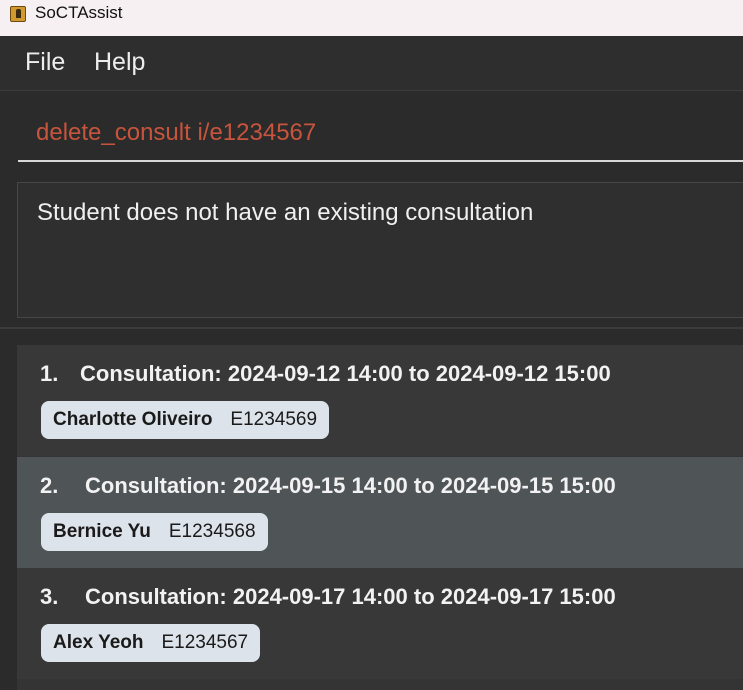 This screenshot has height=690, width=743. I want to click on student-id: E1234568, so click(212, 531).